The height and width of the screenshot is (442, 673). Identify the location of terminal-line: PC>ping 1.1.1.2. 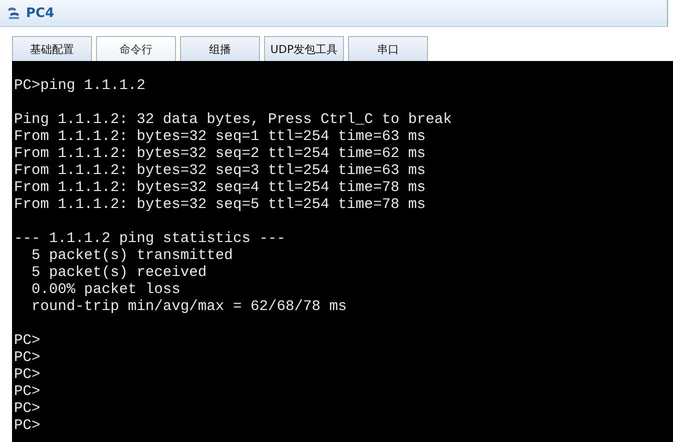
(79, 86).